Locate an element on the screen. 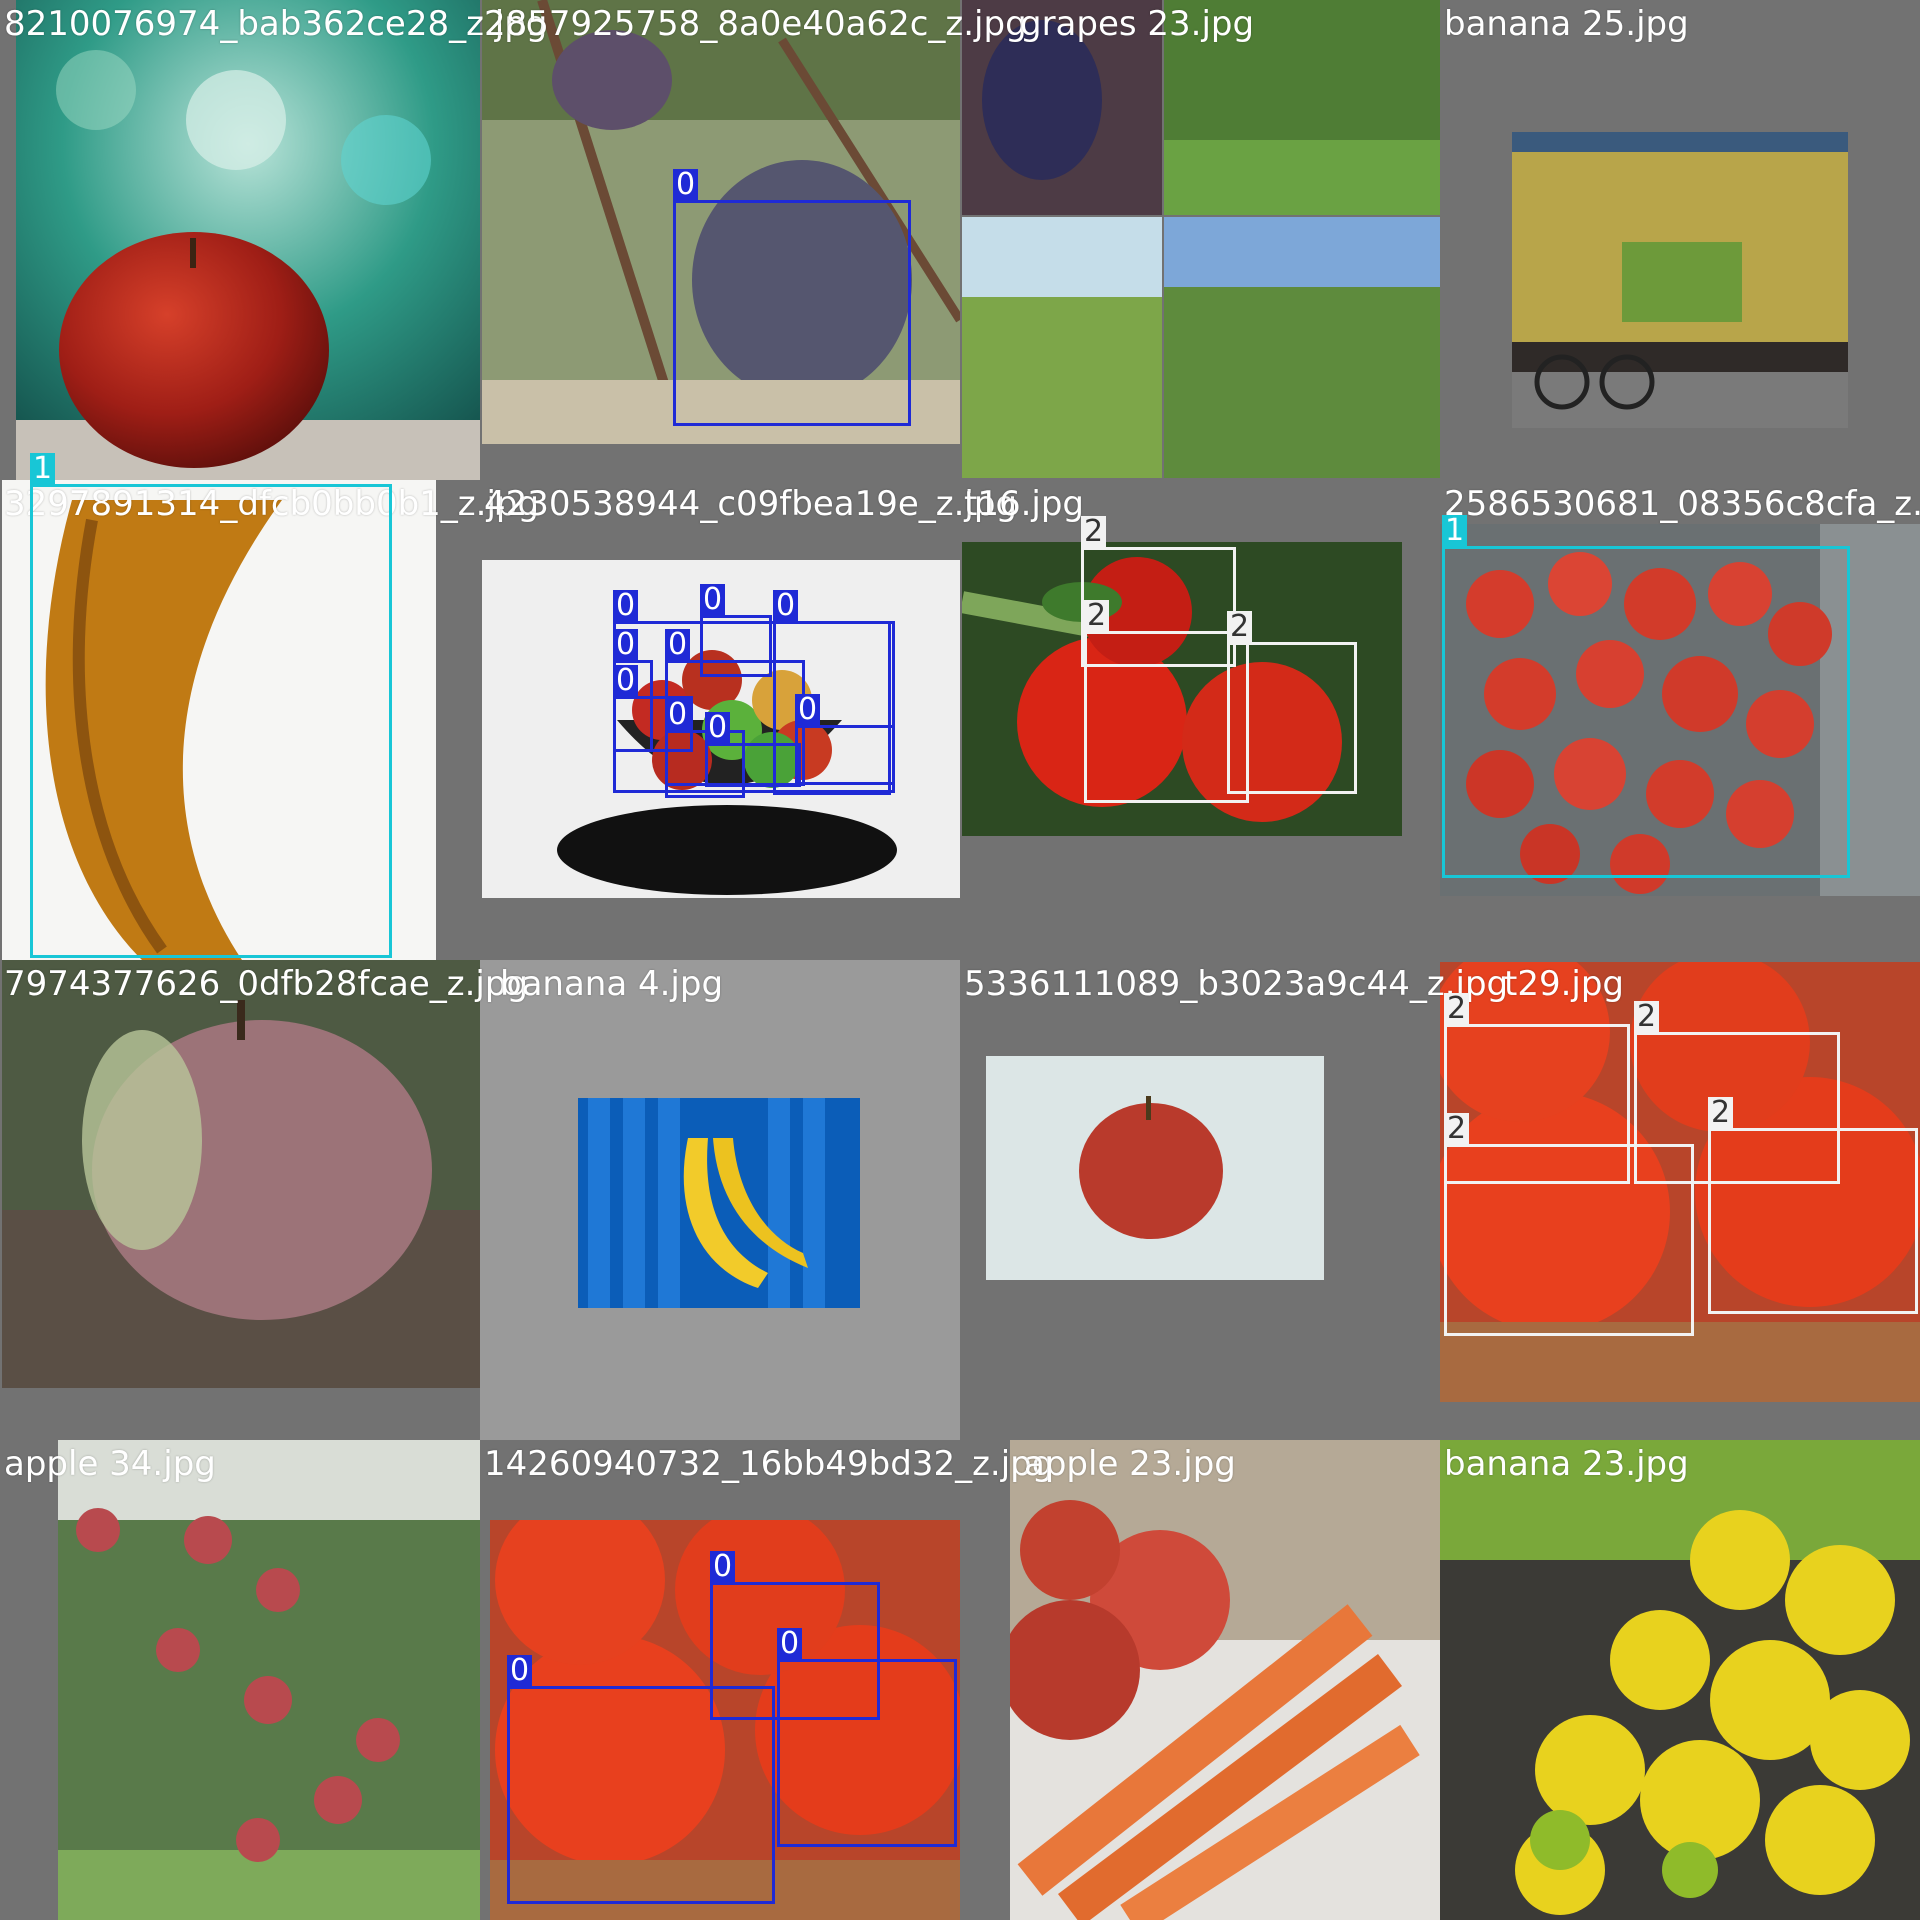  photo-bananas-bench is located at coordinates (719, 1203).